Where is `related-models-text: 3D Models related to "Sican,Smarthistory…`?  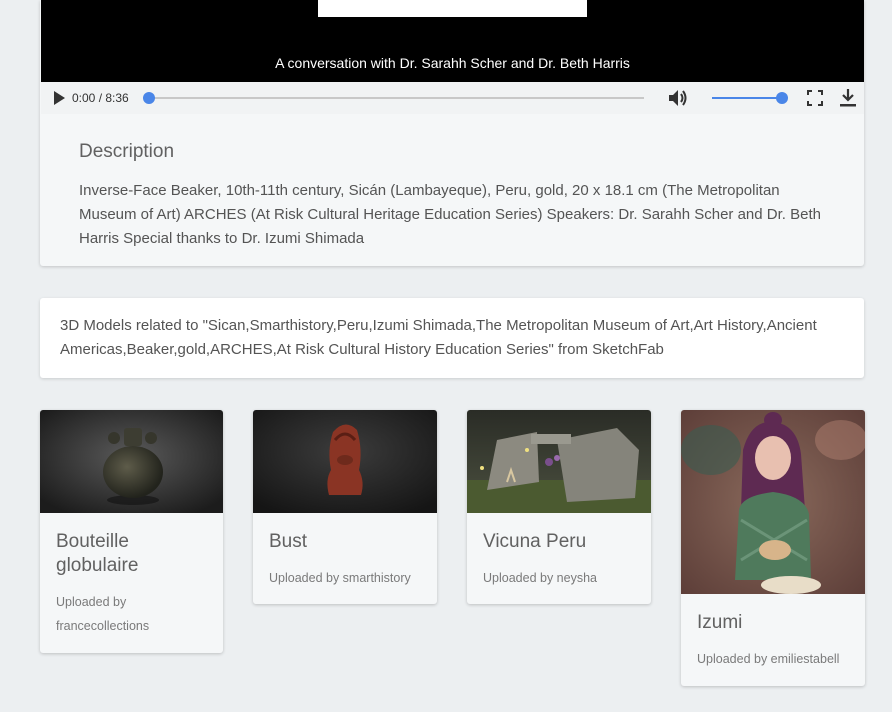 related-models-text: 3D Models related to "Sican,Smarthistory… is located at coordinates (438, 337).